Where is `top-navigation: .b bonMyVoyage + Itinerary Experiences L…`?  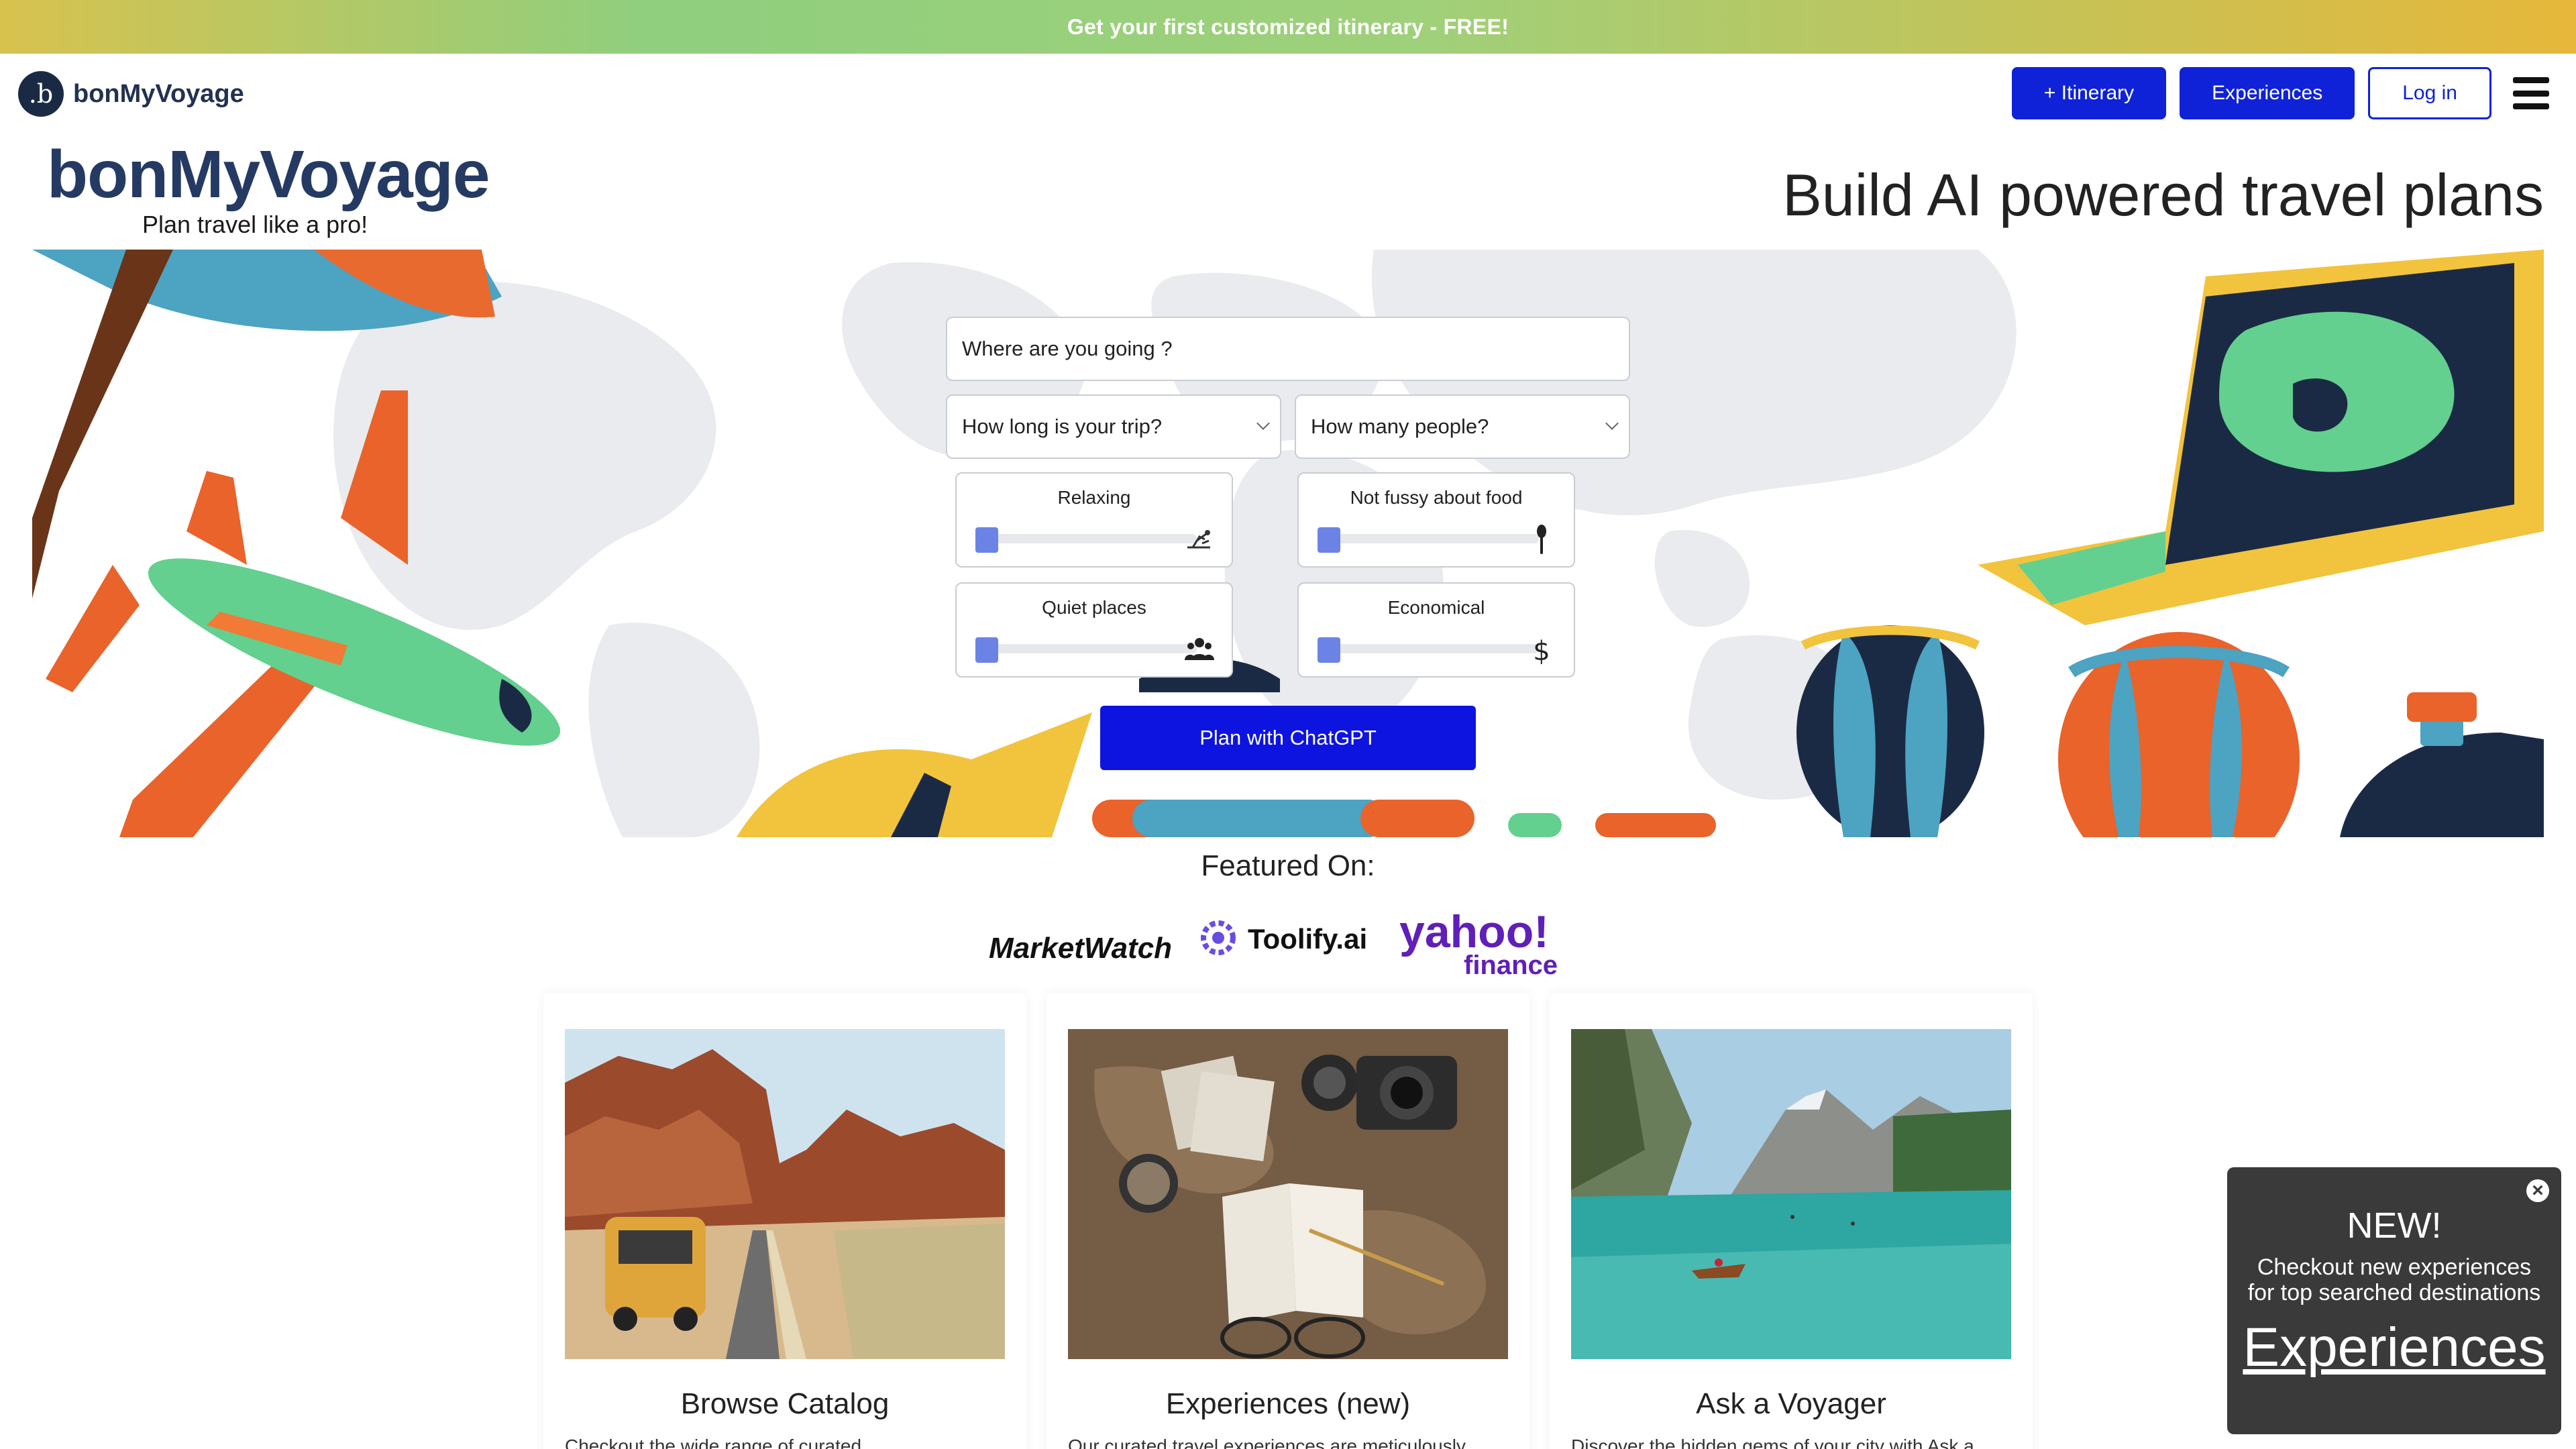 top-navigation: .b bonMyVoyage + Itinerary Experiences L… is located at coordinates (1288, 94).